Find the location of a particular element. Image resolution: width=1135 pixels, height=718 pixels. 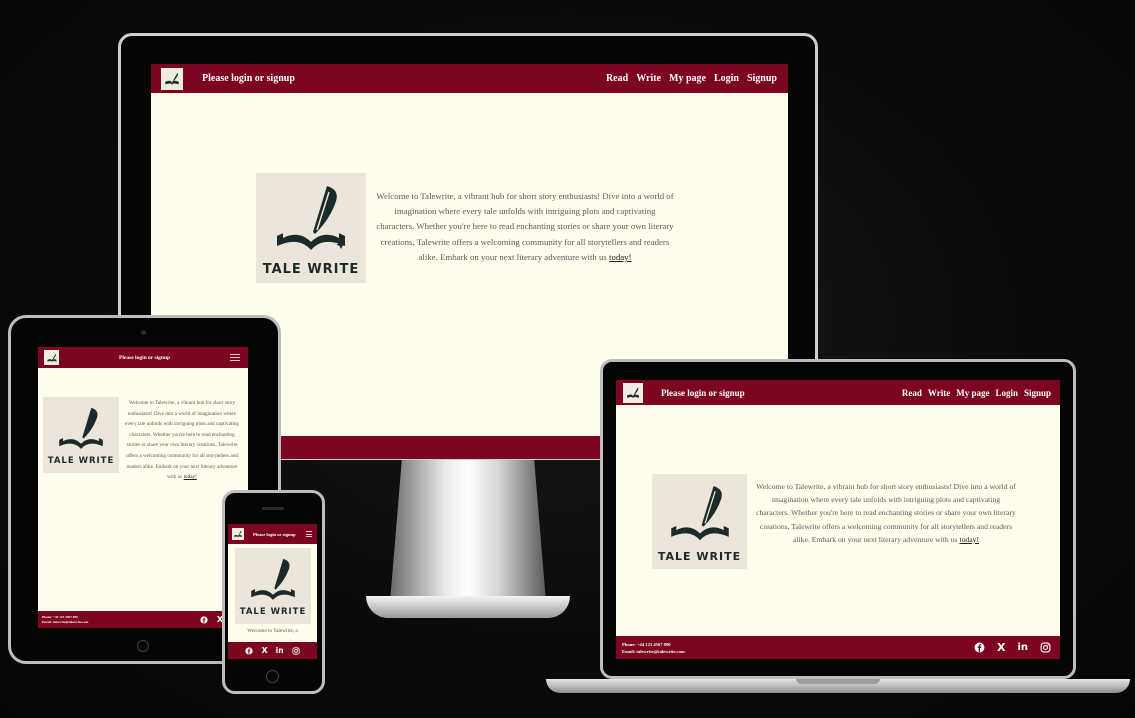

intro-body: Welcome to Talewrite, a is located at coordinates (272, 631).